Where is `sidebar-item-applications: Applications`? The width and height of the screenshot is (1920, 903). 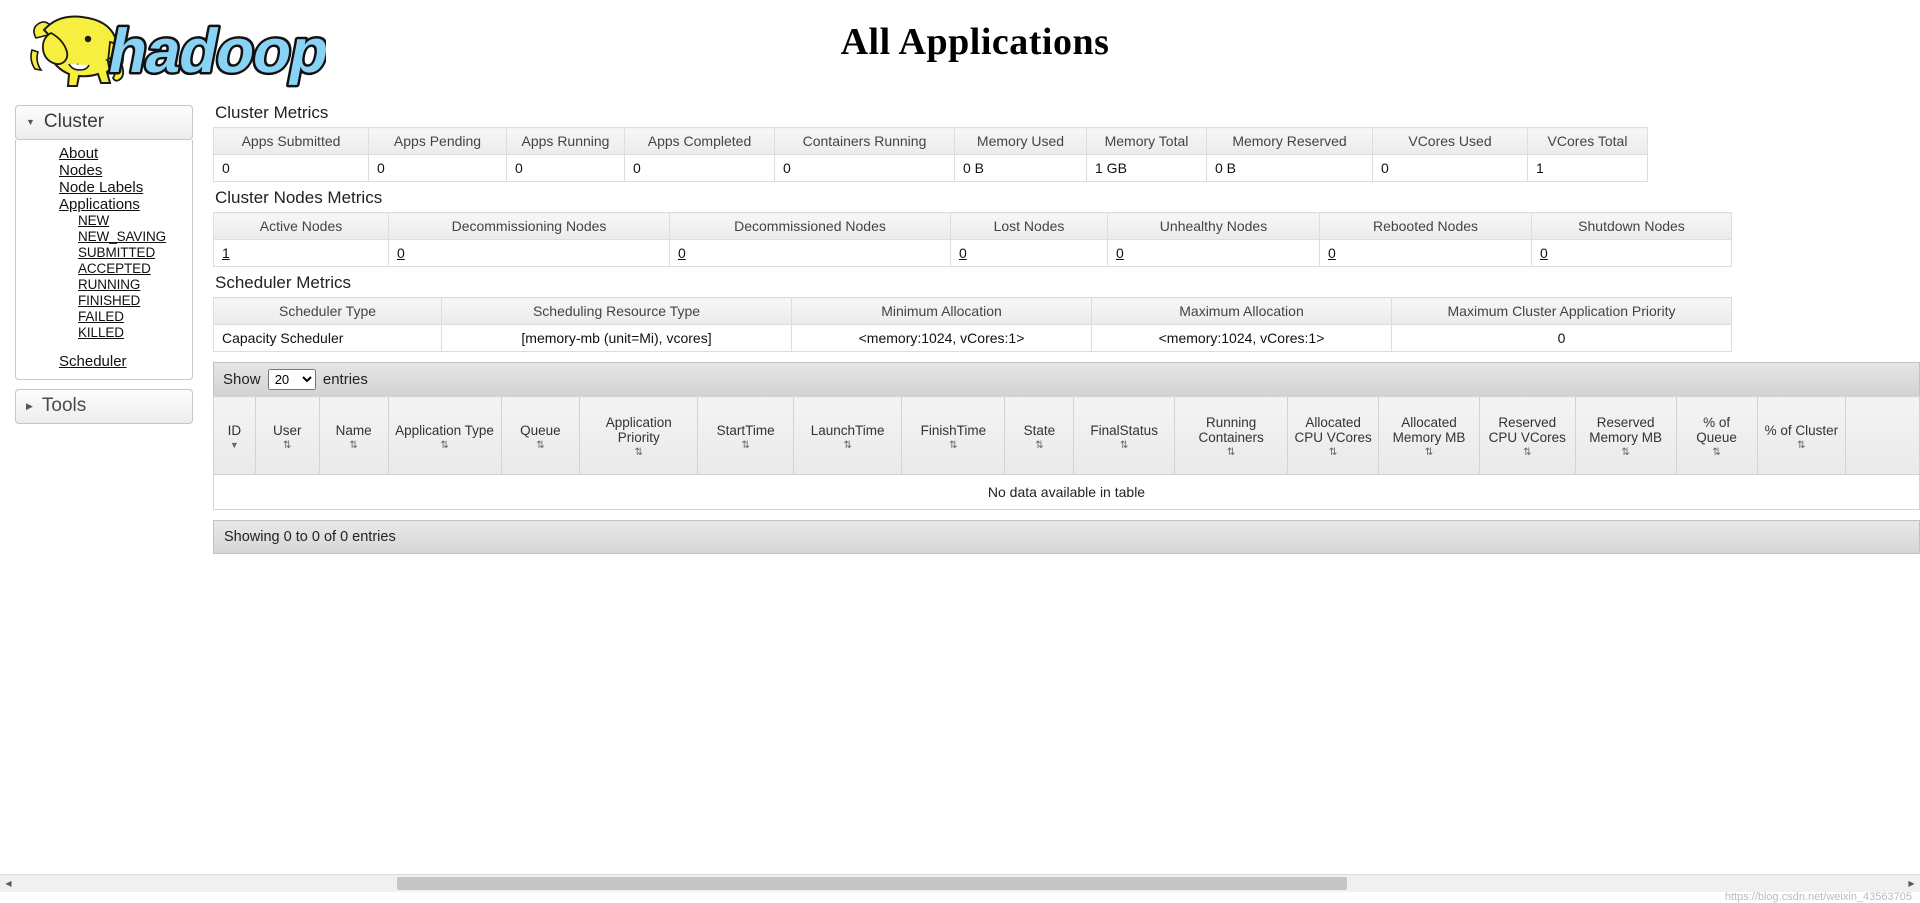 sidebar-item-applications: Applications is located at coordinates (104, 204).